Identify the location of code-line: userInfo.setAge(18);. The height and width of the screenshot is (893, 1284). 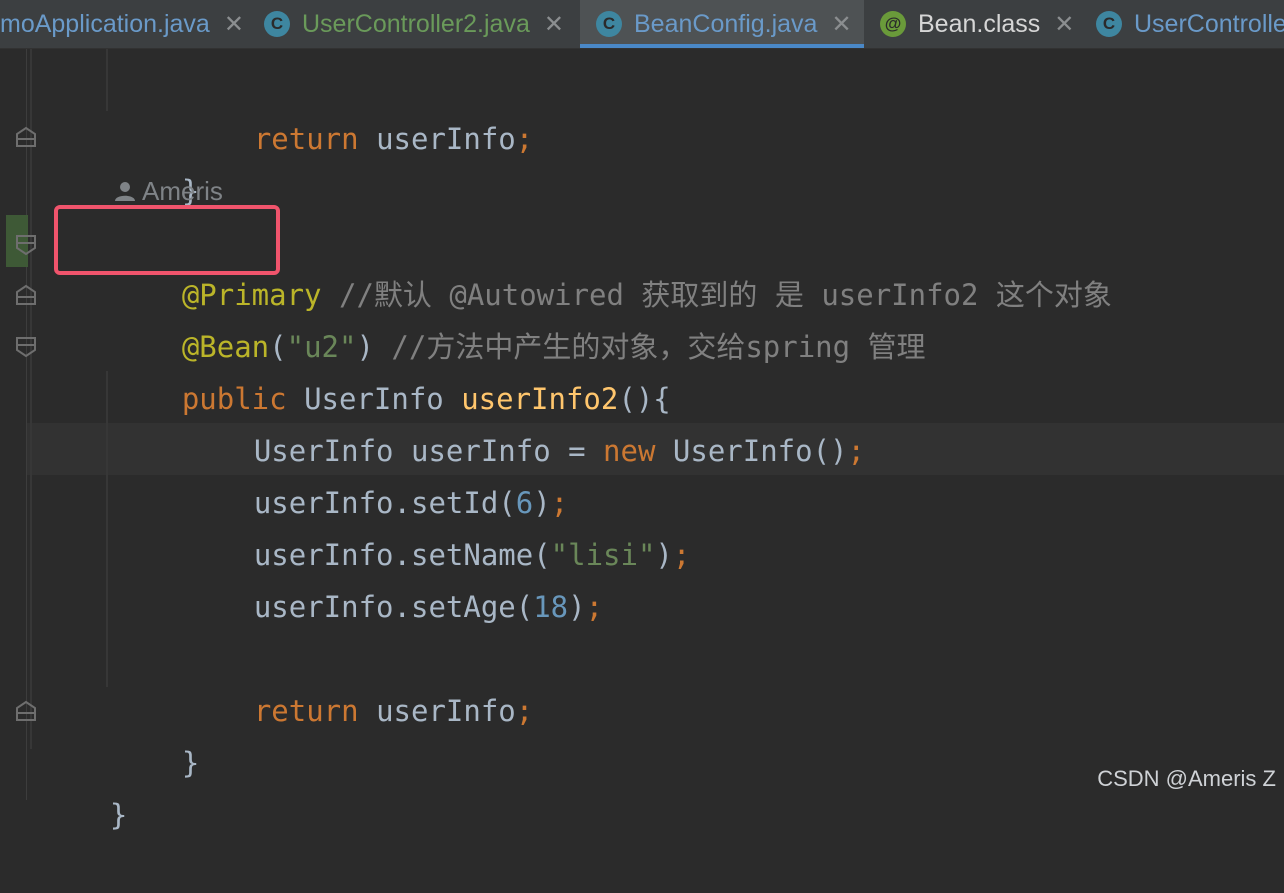
(393, 576).